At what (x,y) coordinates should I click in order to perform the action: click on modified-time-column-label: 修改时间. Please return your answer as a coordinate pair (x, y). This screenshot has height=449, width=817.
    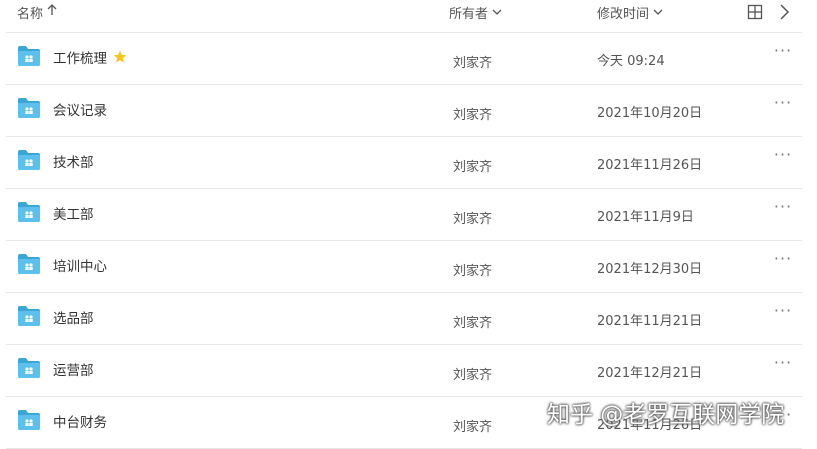
    Looking at the image, I should click on (623, 14).